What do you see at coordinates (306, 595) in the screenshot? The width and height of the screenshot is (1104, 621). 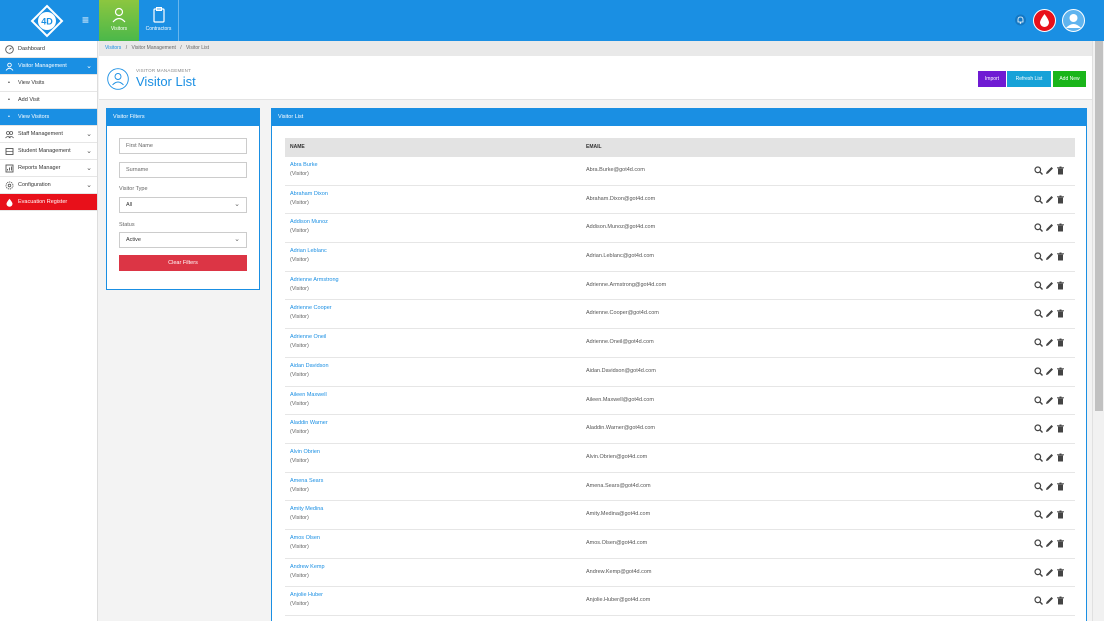 I see `visitor-name-link: Anjolie Huber` at bounding box center [306, 595].